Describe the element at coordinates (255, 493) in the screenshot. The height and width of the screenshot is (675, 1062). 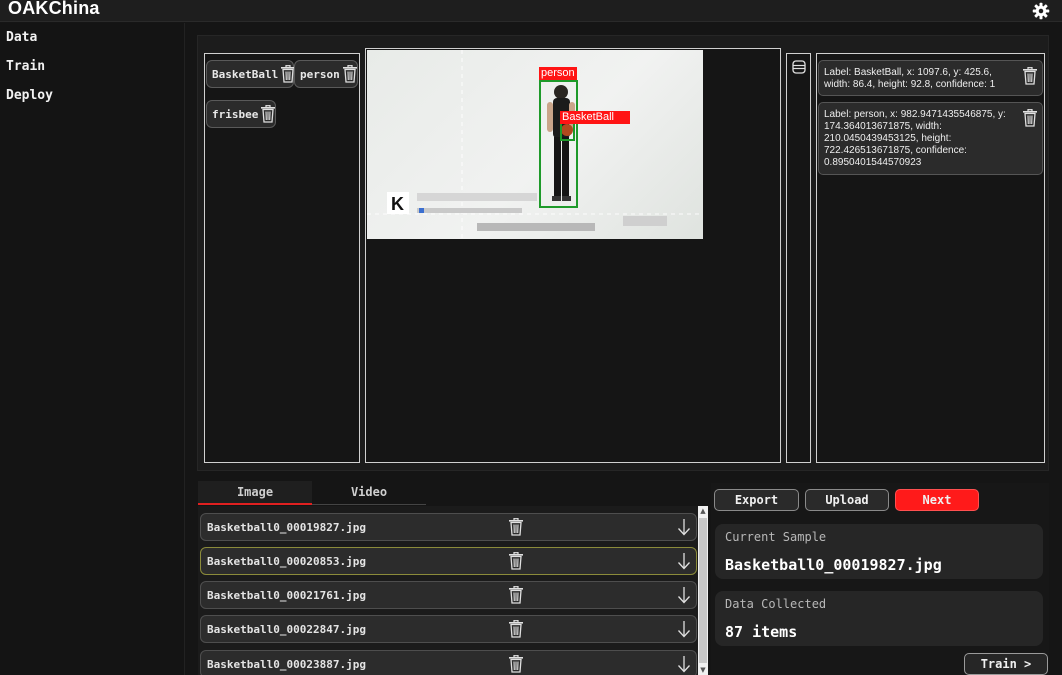
I see `tab-image: Image` at that location.